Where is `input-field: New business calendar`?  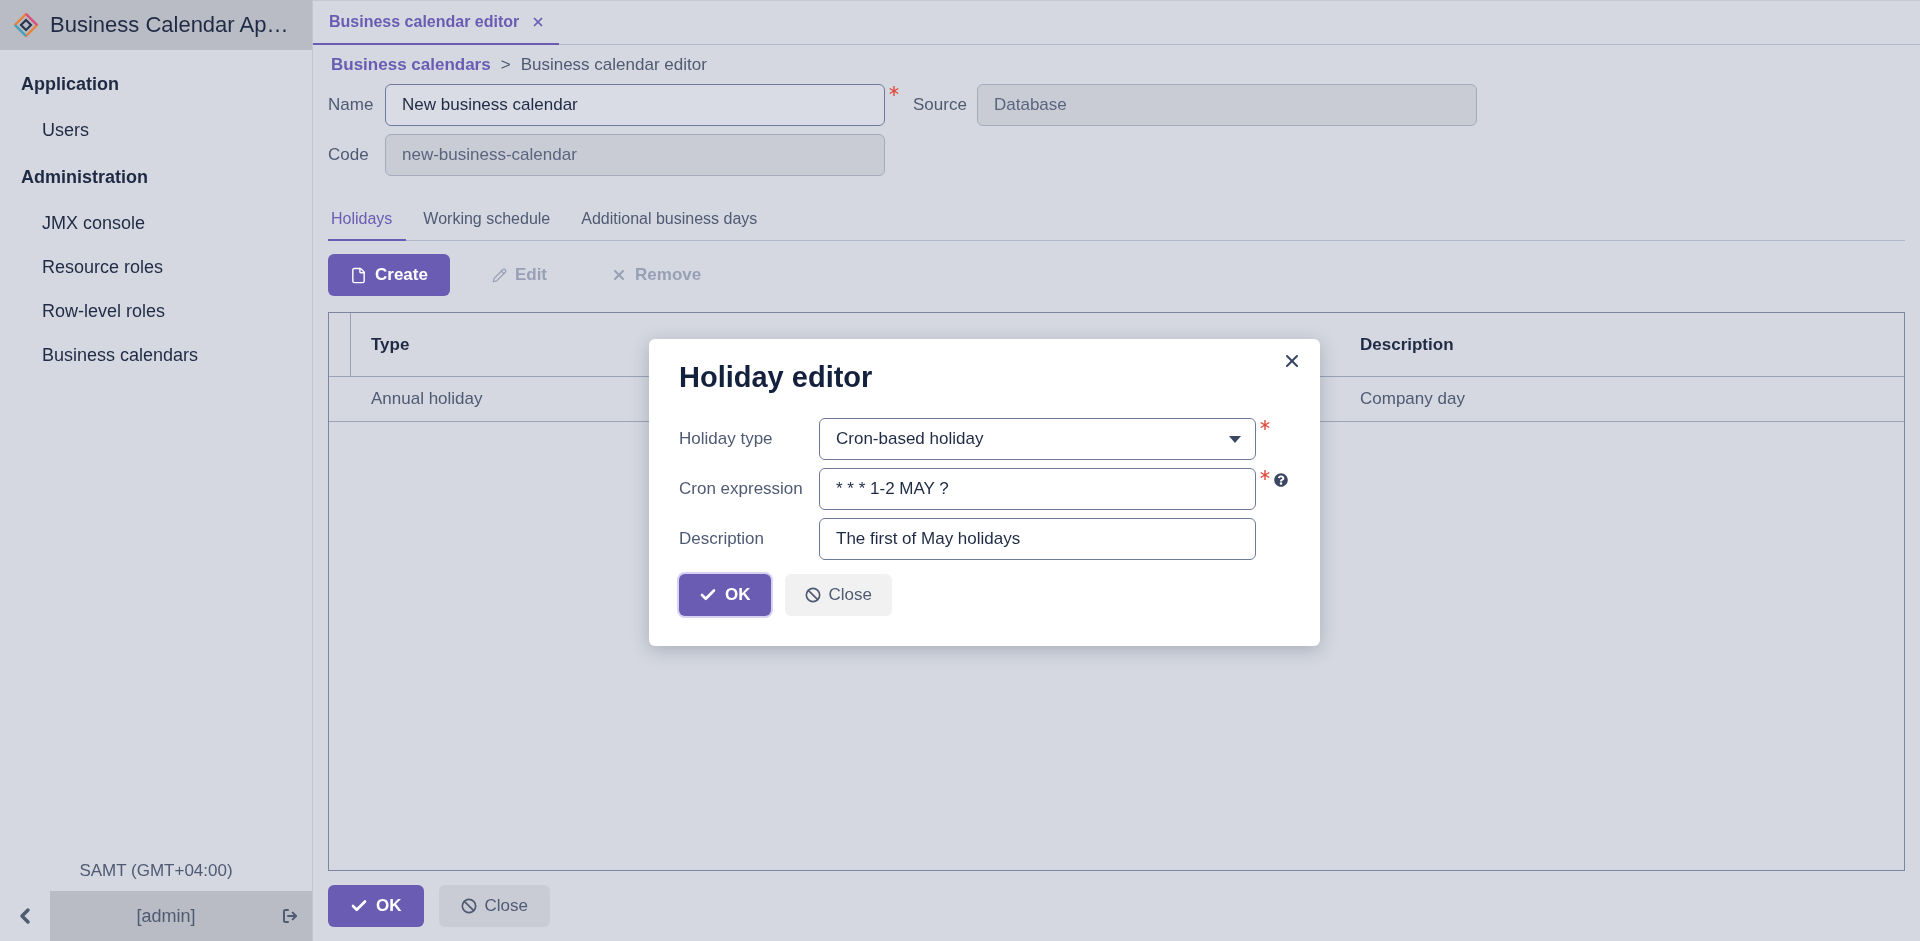
input-field: New business calendar is located at coordinates (635, 105).